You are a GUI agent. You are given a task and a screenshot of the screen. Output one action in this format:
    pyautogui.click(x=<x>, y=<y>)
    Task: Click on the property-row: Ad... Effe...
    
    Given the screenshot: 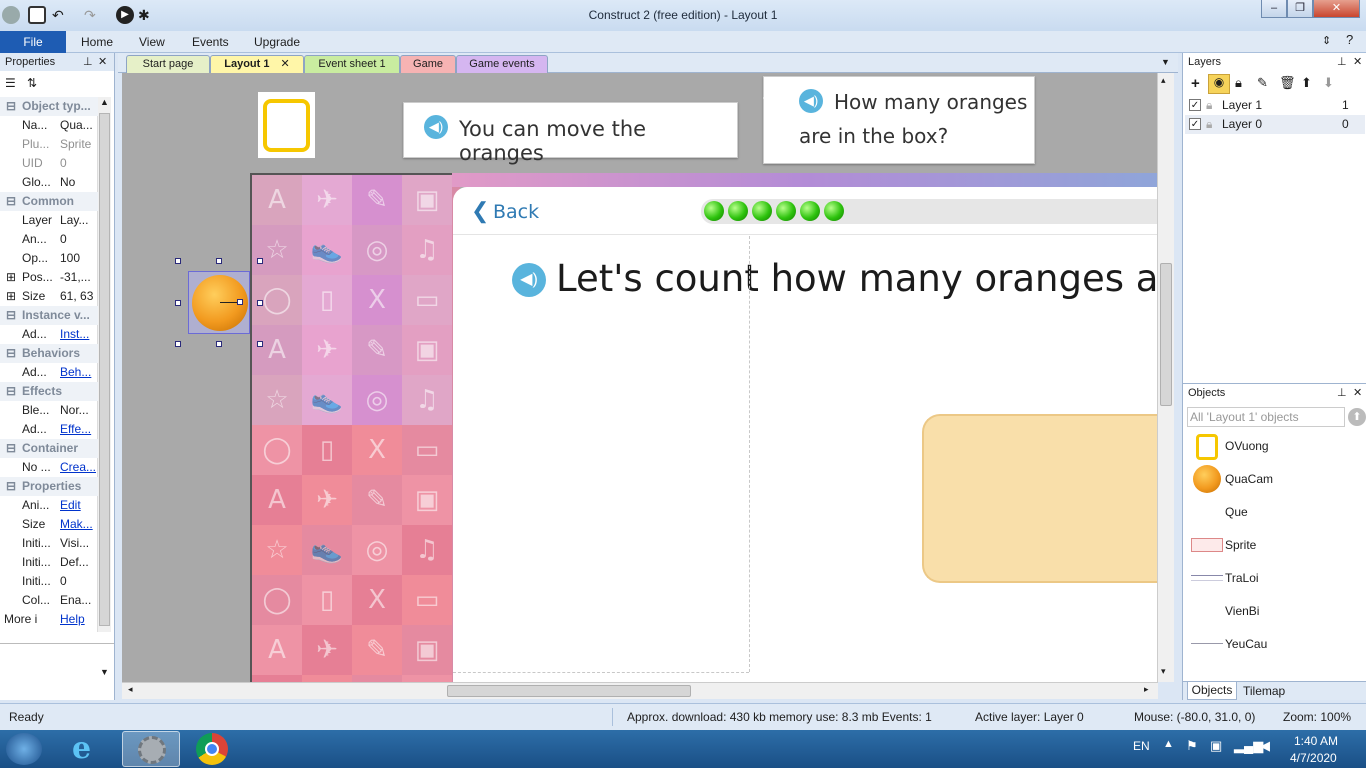 What is the action you would take?
    pyautogui.click(x=49, y=429)
    